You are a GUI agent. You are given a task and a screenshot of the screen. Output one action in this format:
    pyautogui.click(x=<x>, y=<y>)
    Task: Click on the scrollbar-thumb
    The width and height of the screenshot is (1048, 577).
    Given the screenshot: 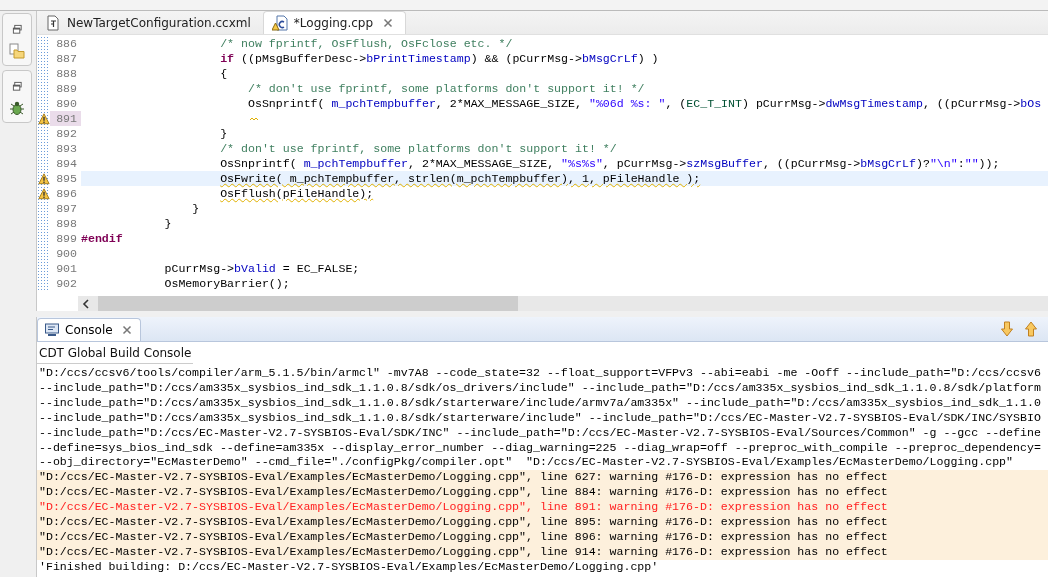 What is the action you would take?
    pyautogui.click(x=308, y=303)
    